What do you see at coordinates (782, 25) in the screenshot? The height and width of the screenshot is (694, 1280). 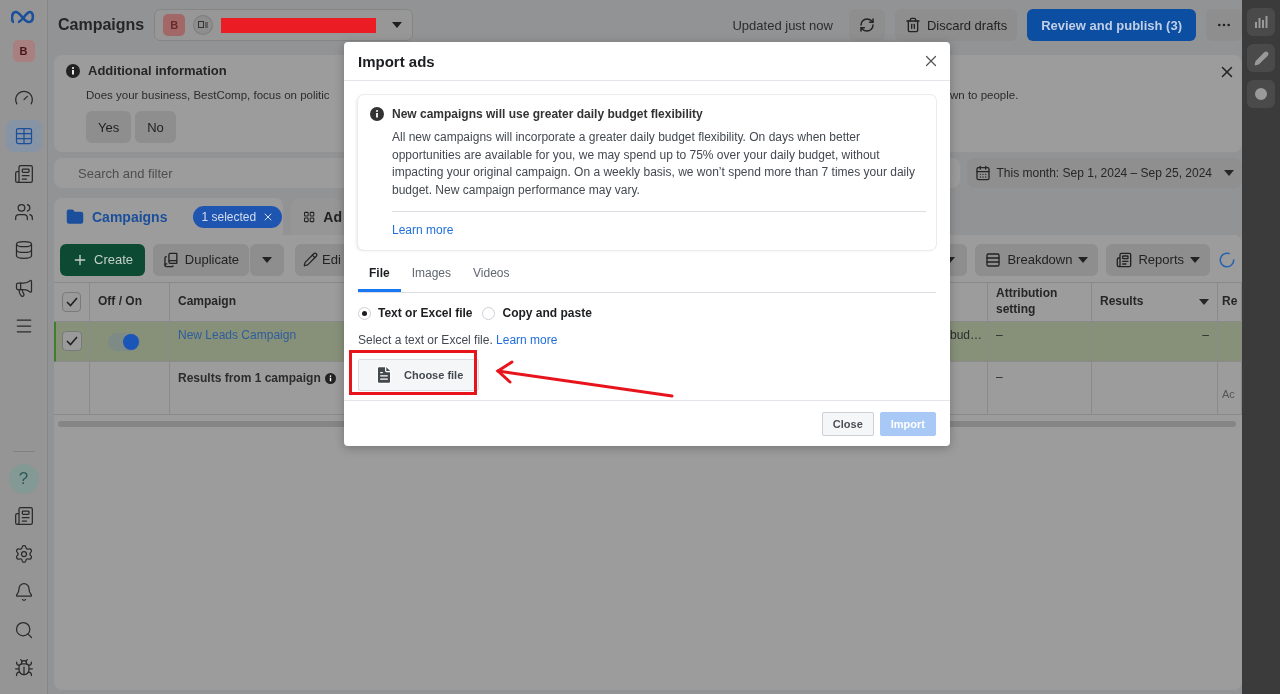 I see `update-status: Updated just now` at bounding box center [782, 25].